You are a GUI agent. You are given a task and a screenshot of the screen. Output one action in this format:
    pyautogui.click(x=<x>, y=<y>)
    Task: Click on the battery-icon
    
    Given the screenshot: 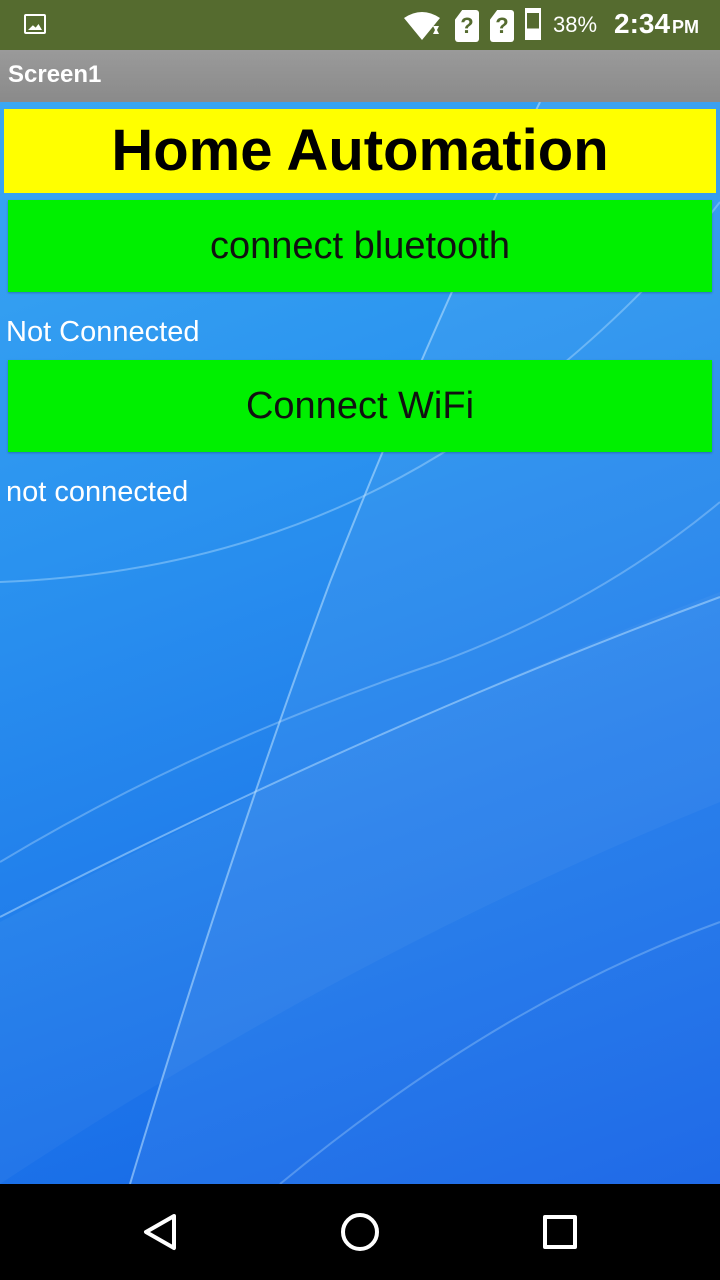 What is the action you would take?
    pyautogui.click(x=533, y=24)
    